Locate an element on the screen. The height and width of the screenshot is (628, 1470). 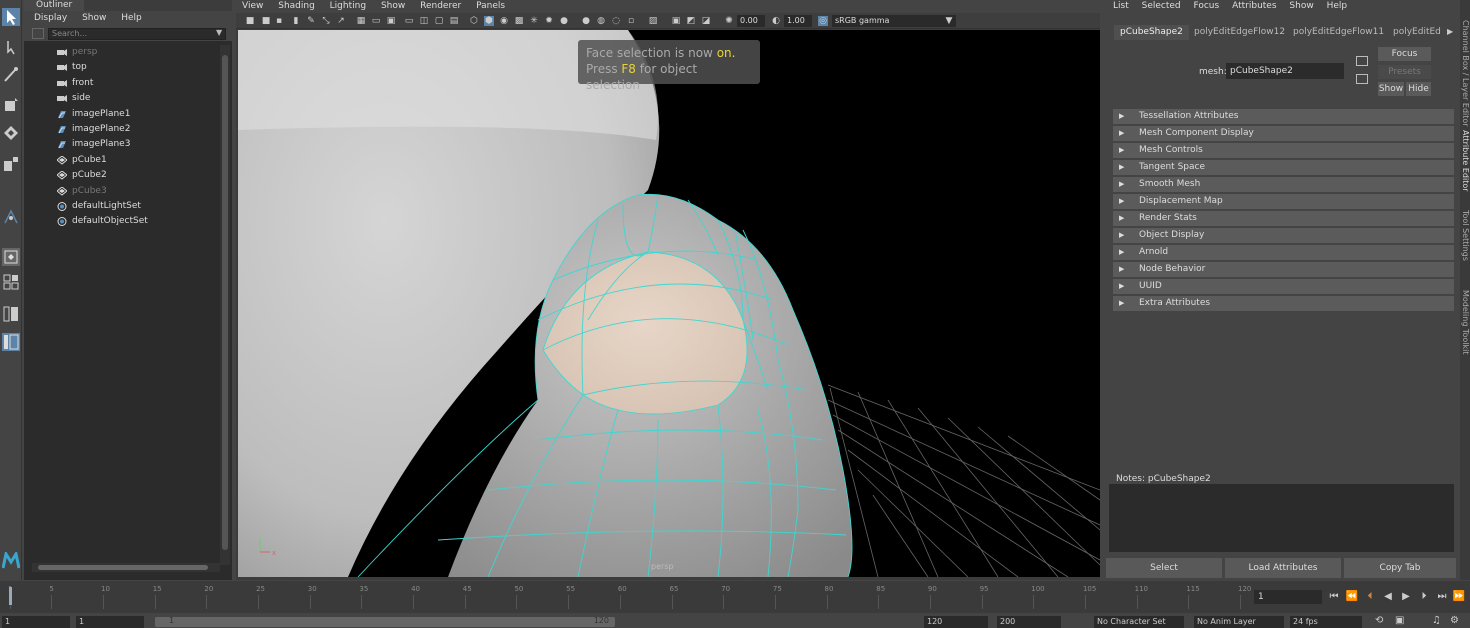
outliner-hscrollbar is located at coordinates (126, 567).